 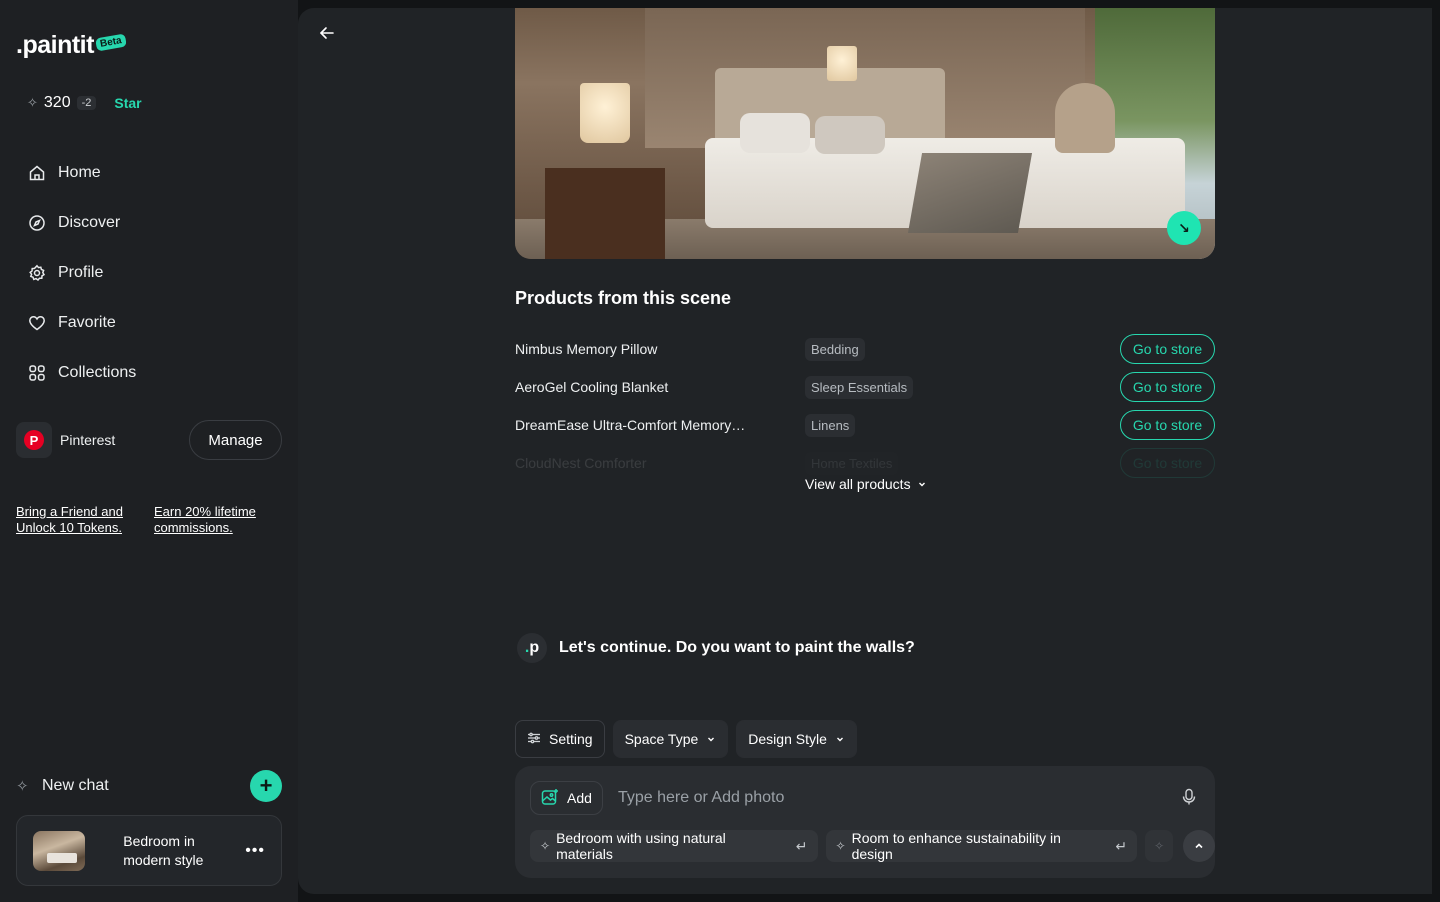 I want to click on prompt-input: Type here or Add photo, so click(x=701, y=798).